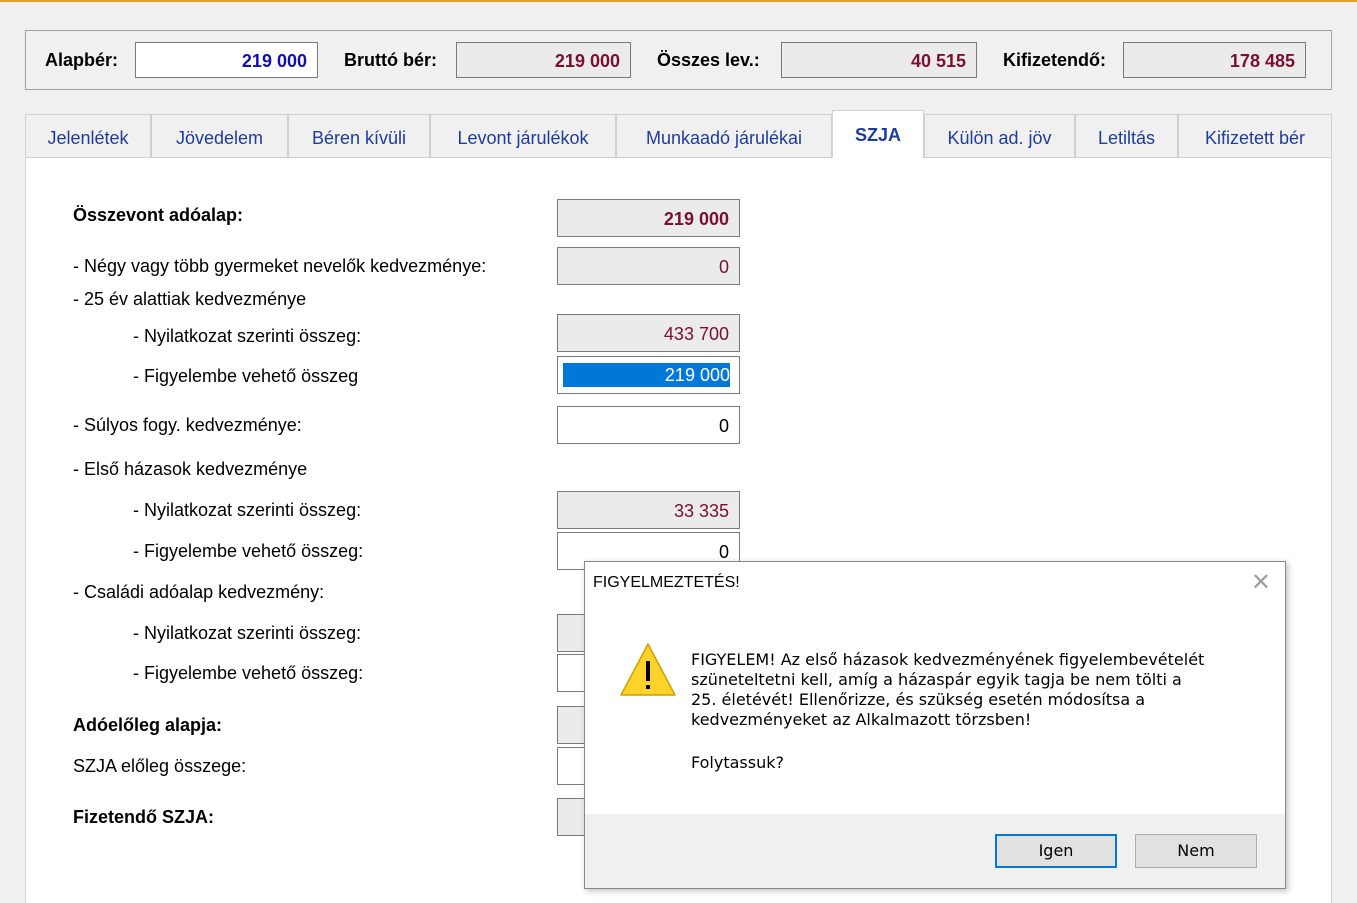 The width and height of the screenshot is (1357, 903). What do you see at coordinates (248, 551) in the screenshot?
I see `elso-figyelembe-label: - Figyelembe vehető összeg:` at bounding box center [248, 551].